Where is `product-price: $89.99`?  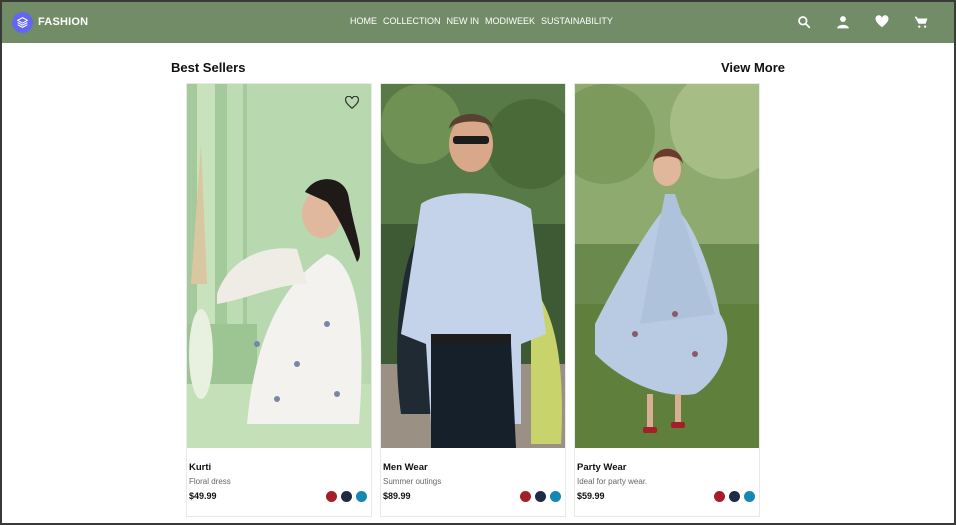 product-price: $89.99 is located at coordinates (397, 496).